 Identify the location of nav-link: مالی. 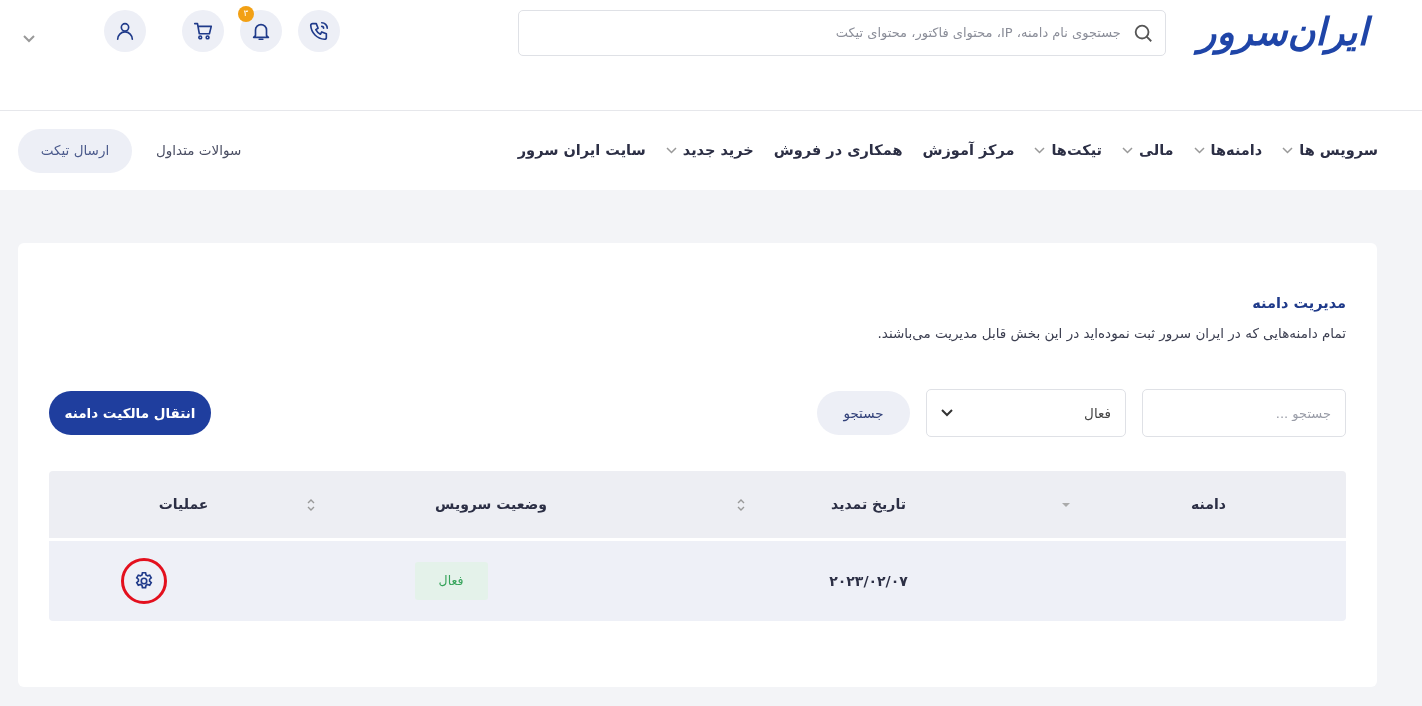
(1148, 150).